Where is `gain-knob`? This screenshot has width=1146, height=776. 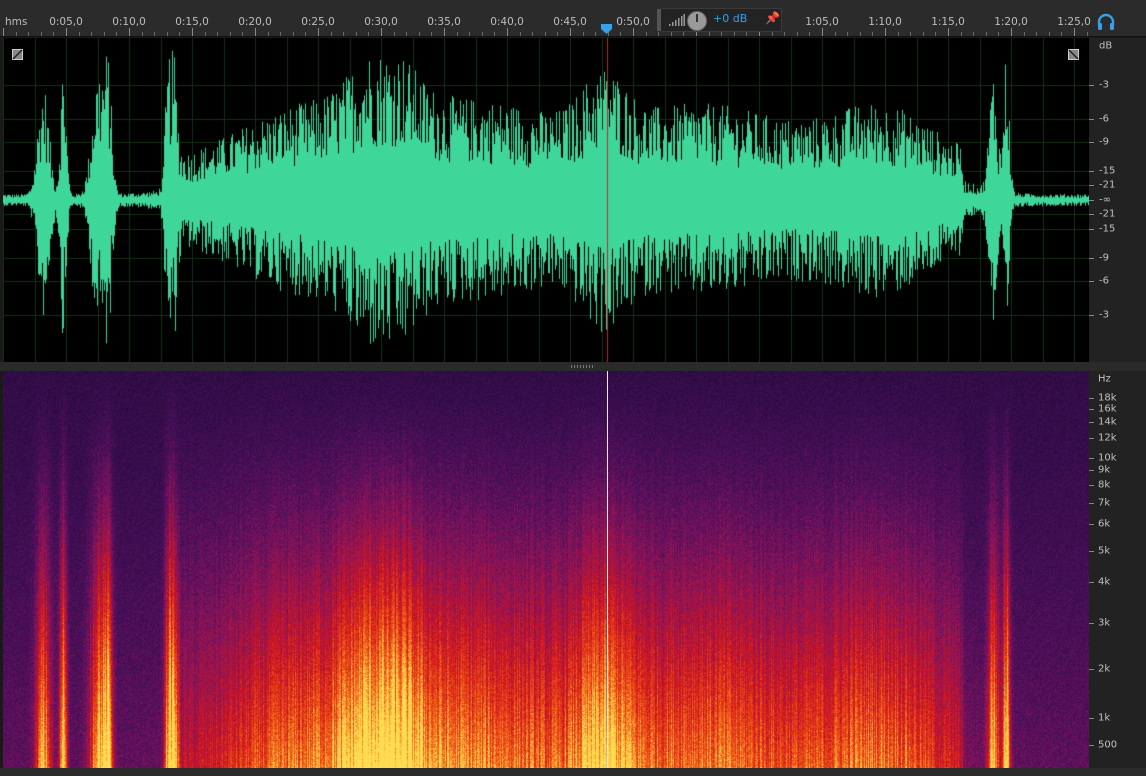 gain-knob is located at coordinates (697, 21).